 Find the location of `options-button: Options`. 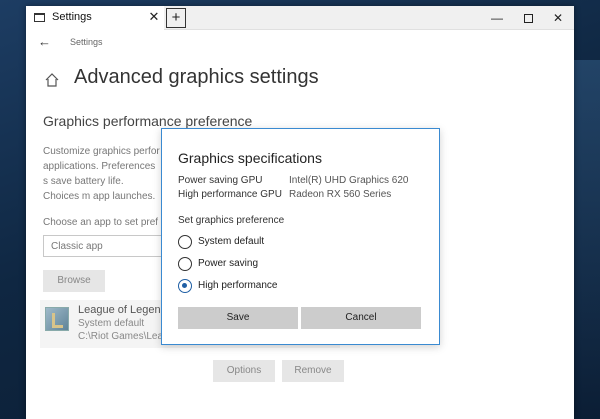

options-button: Options is located at coordinates (244, 371).